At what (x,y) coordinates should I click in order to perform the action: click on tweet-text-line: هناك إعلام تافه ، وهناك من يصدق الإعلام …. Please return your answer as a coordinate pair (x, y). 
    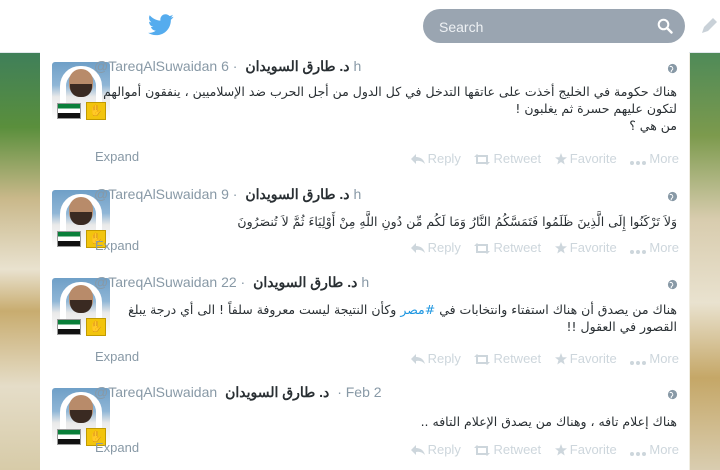
    Looking at the image, I should click on (548, 421).